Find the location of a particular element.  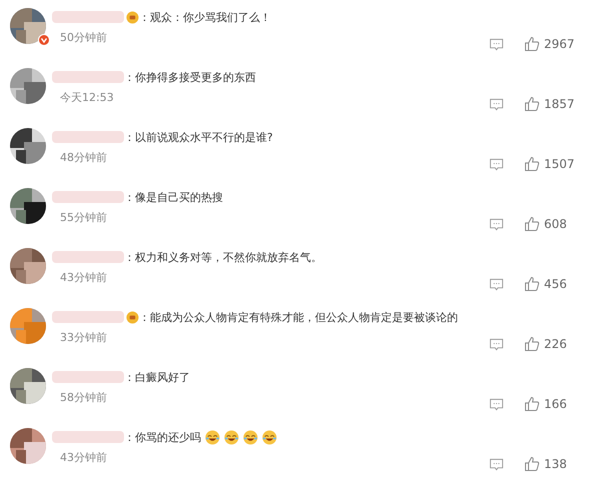

comment-time: 58分钟前 is located at coordinates (84, 397).